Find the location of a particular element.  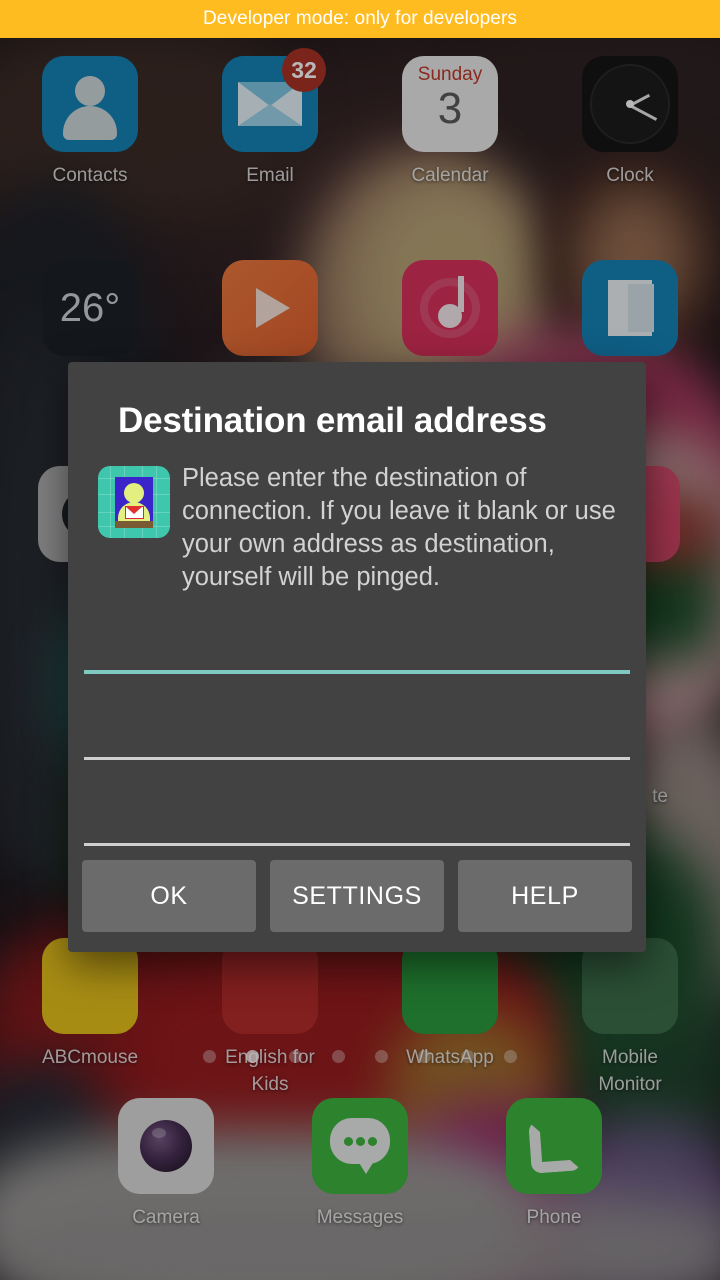

settings-button: SETTINGS is located at coordinates (357, 896).